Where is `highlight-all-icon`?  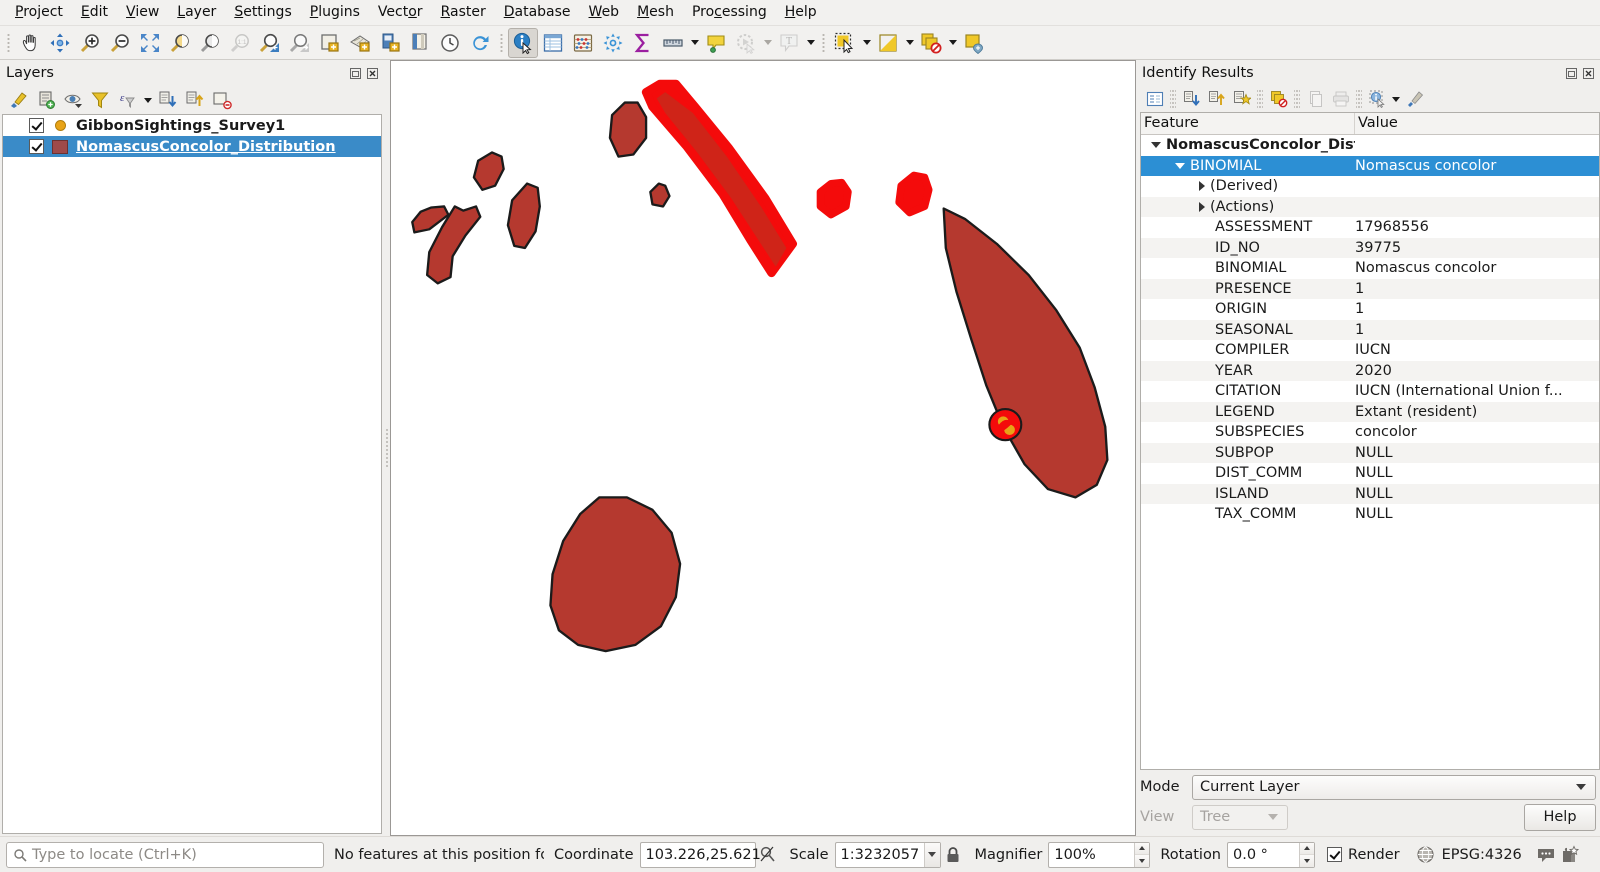
highlight-all-icon is located at coordinates (1241, 99).